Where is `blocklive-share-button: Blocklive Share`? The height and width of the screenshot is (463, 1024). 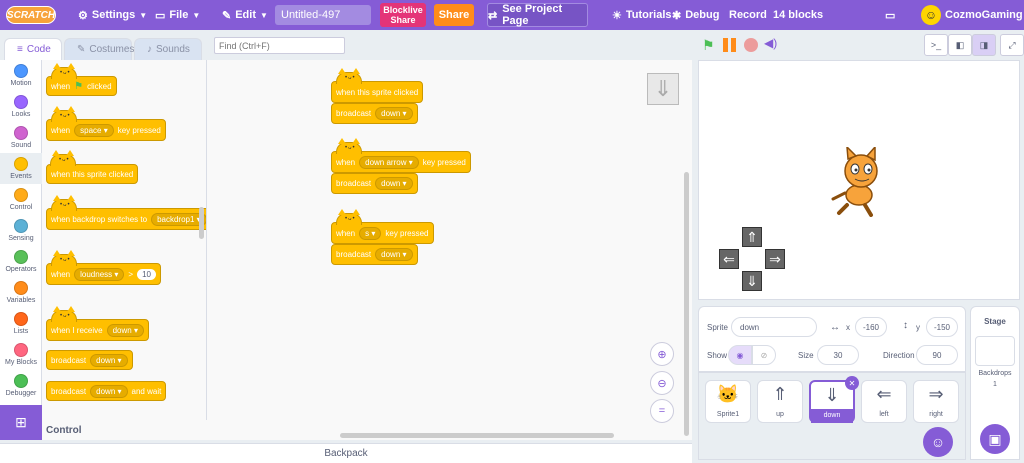 blocklive-share-button: Blocklive Share is located at coordinates (403, 15).